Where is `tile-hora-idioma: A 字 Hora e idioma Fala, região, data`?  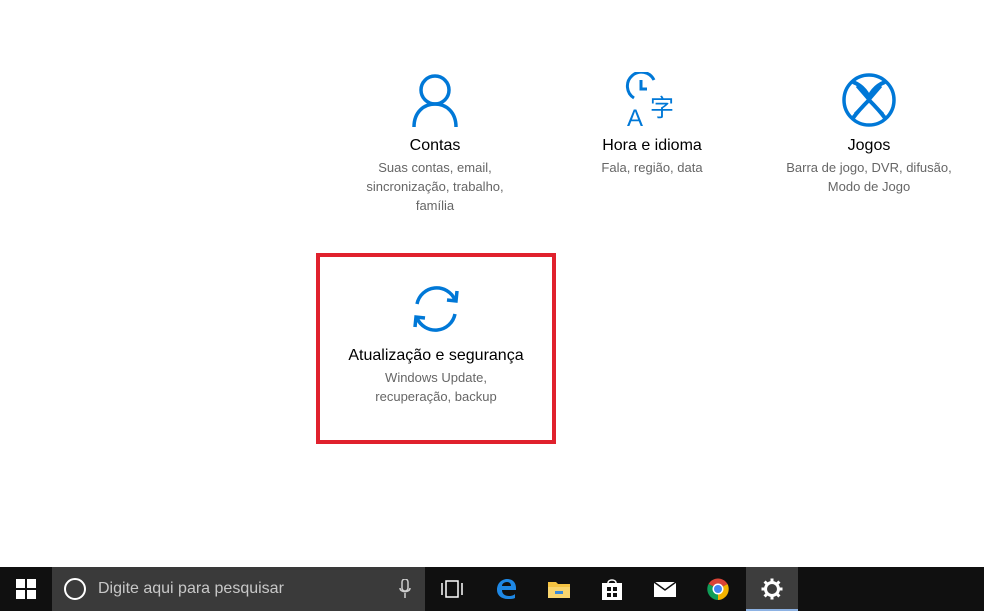 tile-hora-idioma: A 字 Hora e idioma Fala, região, data is located at coordinates (652, 124).